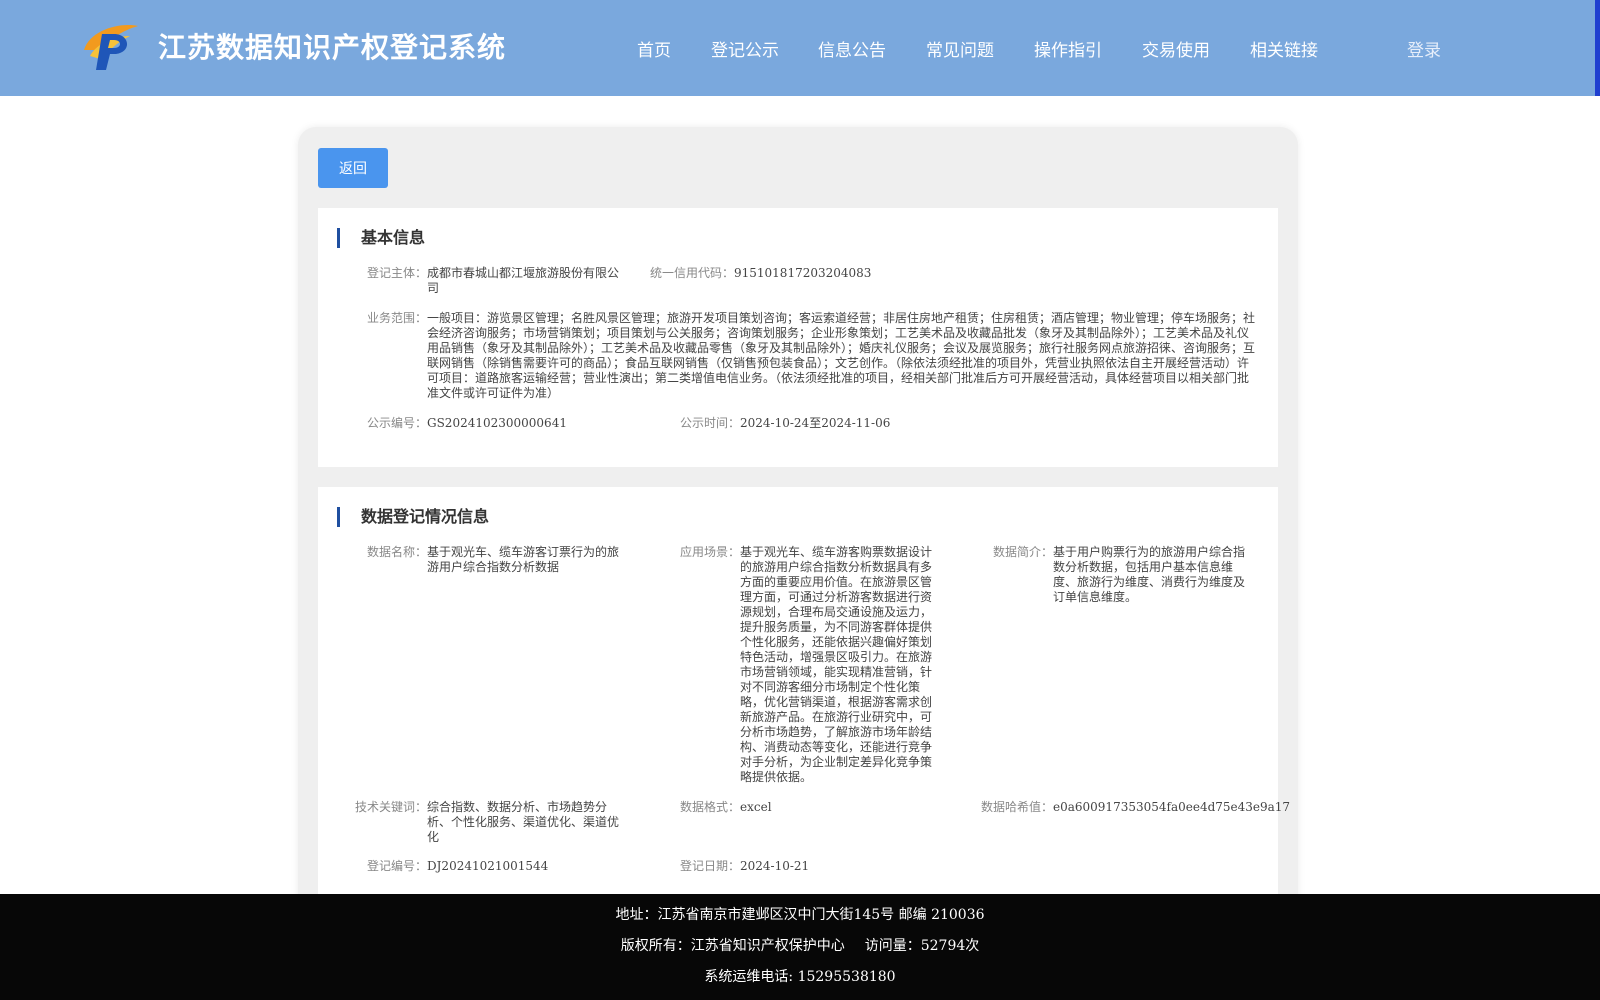  What do you see at coordinates (960, 48) in the screenshot?
I see `nav-faq: 常见问题` at bounding box center [960, 48].